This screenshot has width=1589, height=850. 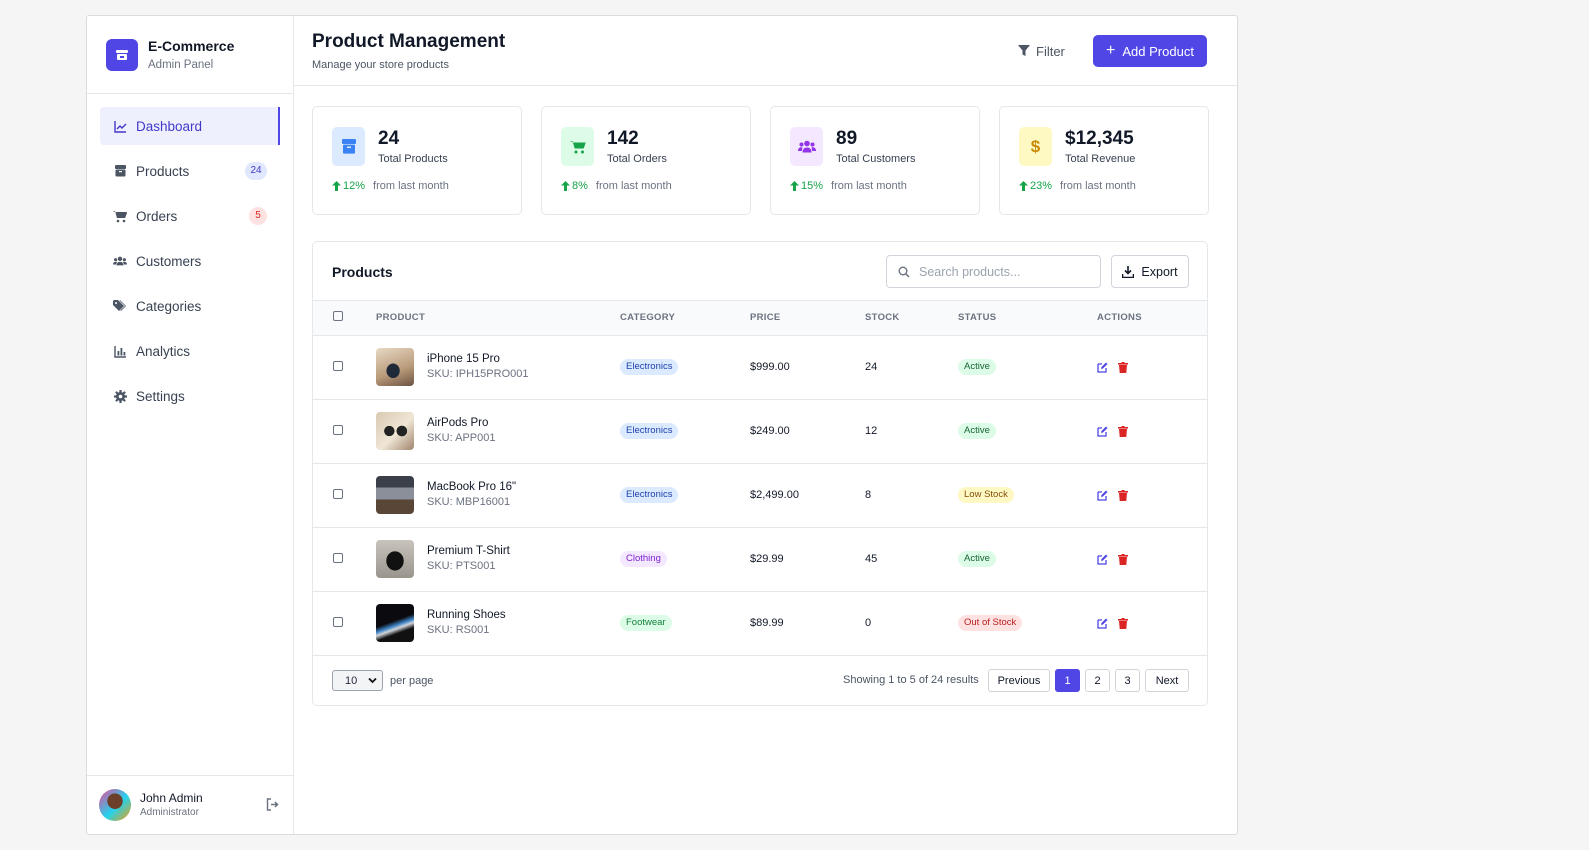 What do you see at coordinates (409, 41) in the screenshot?
I see `page-title: Product Management` at bounding box center [409, 41].